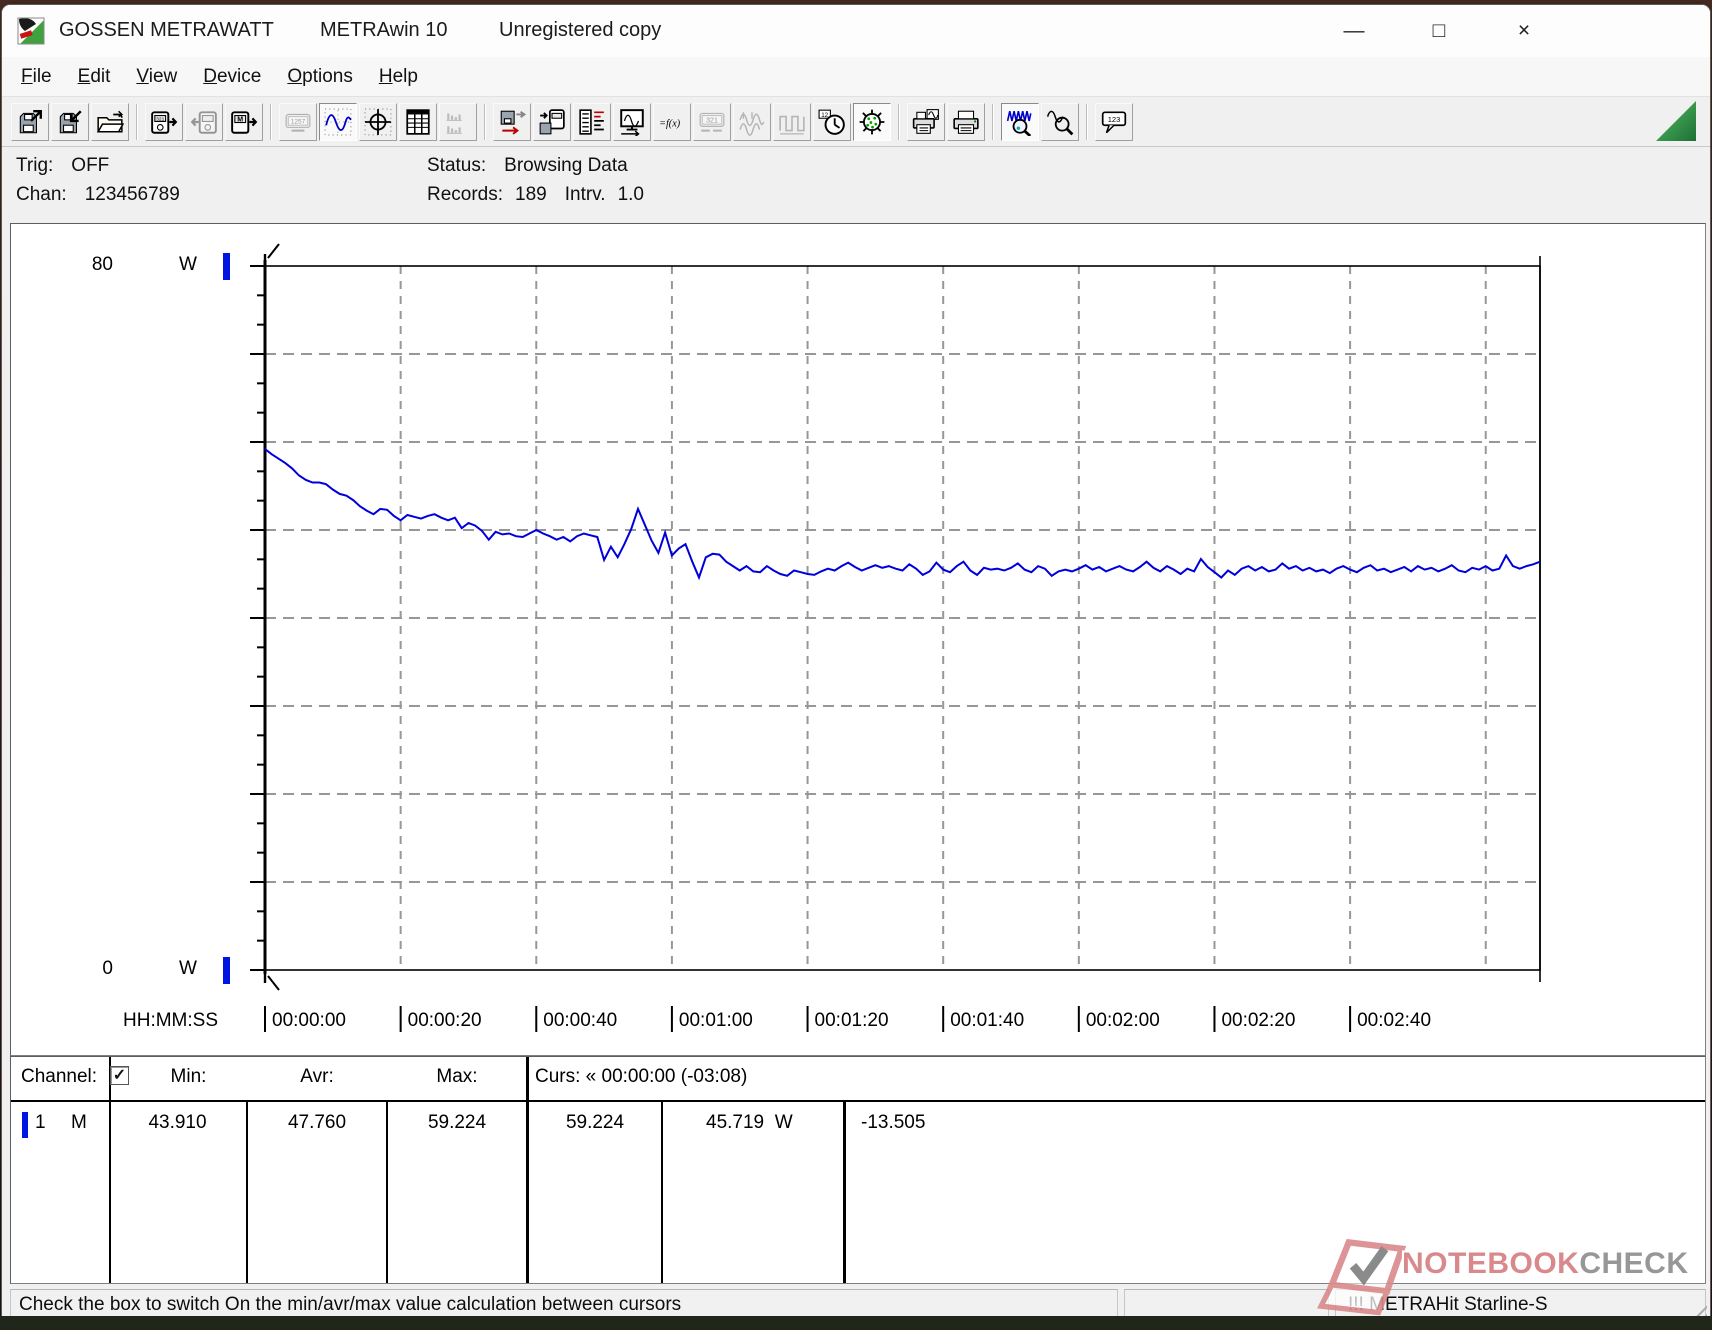  I want to click on x-tick-label: 00:02:40, so click(1394, 1020).